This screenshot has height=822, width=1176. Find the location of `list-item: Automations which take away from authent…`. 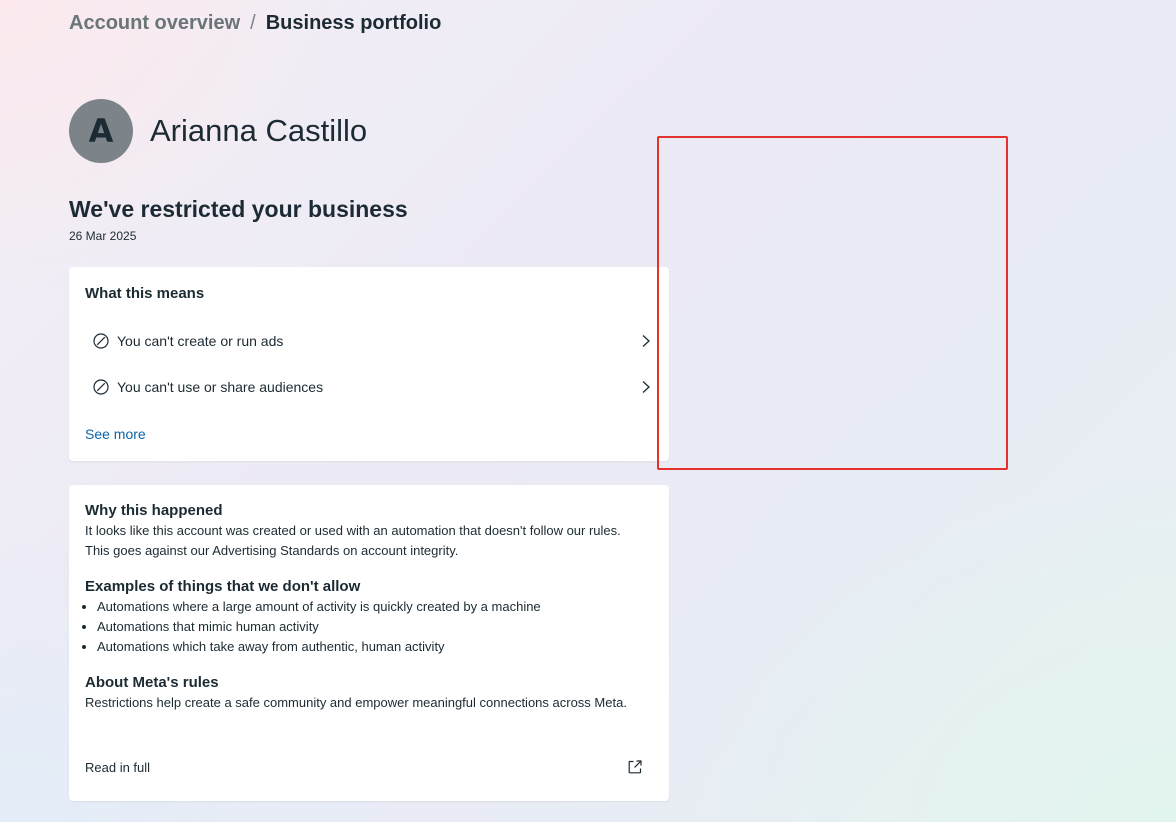

list-item: Automations which take away from authent… is located at coordinates (319, 647).